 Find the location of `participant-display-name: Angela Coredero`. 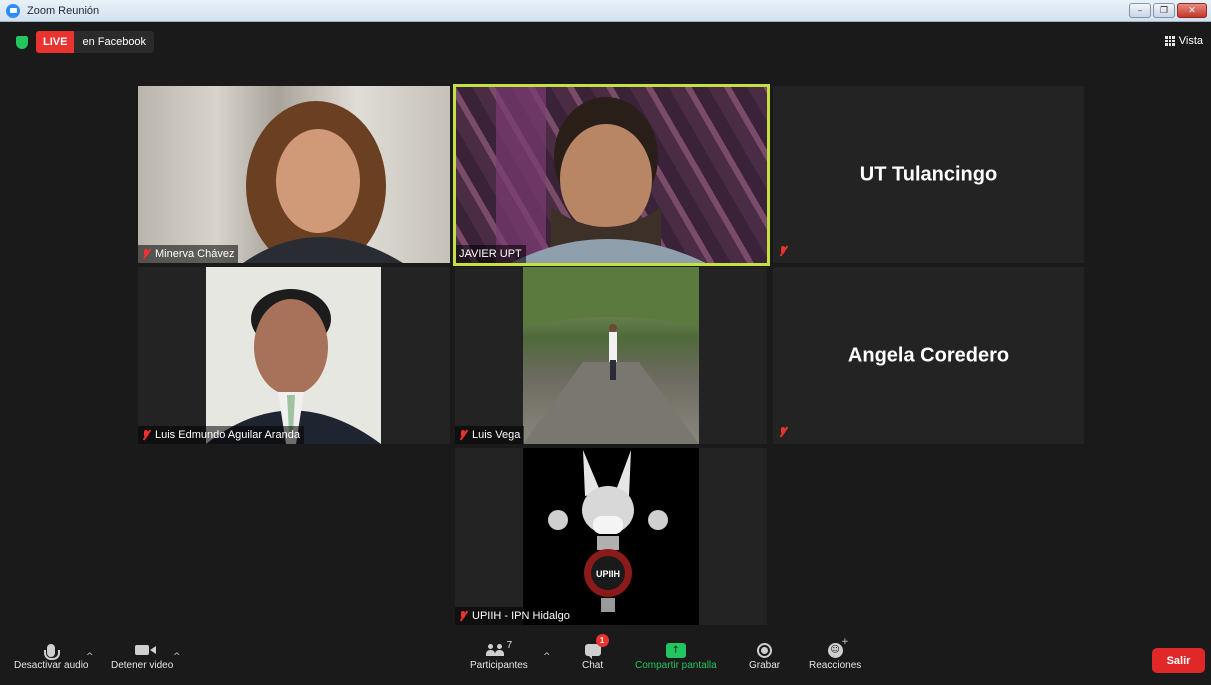

participant-display-name: Angela Coredero is located at coordinates (928, 355).